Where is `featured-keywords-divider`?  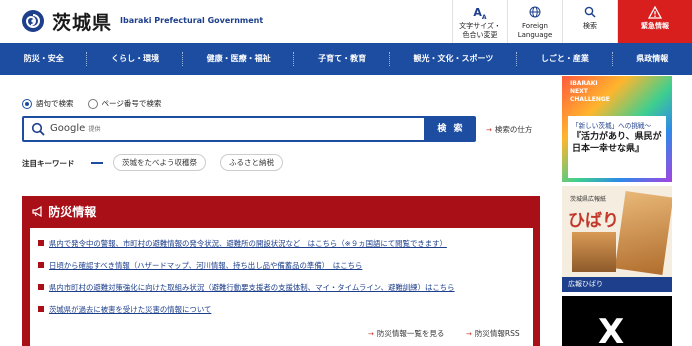 featured-keywords-divider is located at coordinates (97, 163).